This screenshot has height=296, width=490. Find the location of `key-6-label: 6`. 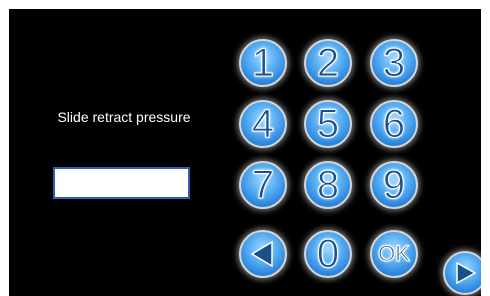

key-6-label: 6 is located at coordinates (394, 124).